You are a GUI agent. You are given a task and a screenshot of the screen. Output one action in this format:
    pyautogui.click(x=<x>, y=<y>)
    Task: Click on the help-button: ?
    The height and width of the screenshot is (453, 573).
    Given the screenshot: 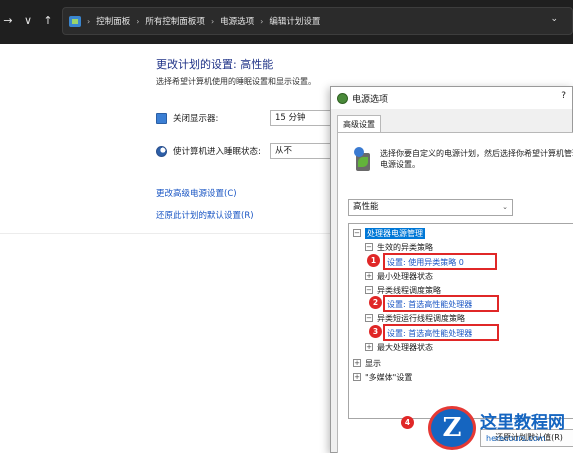 What is the action you would take?
    pyautogui.click(x=563, y=96)
    